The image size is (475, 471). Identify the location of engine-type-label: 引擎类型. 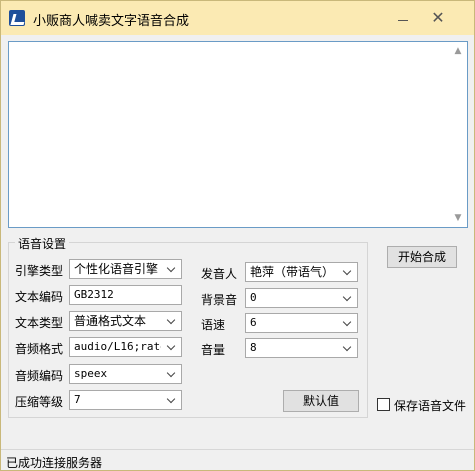
(39, 271).